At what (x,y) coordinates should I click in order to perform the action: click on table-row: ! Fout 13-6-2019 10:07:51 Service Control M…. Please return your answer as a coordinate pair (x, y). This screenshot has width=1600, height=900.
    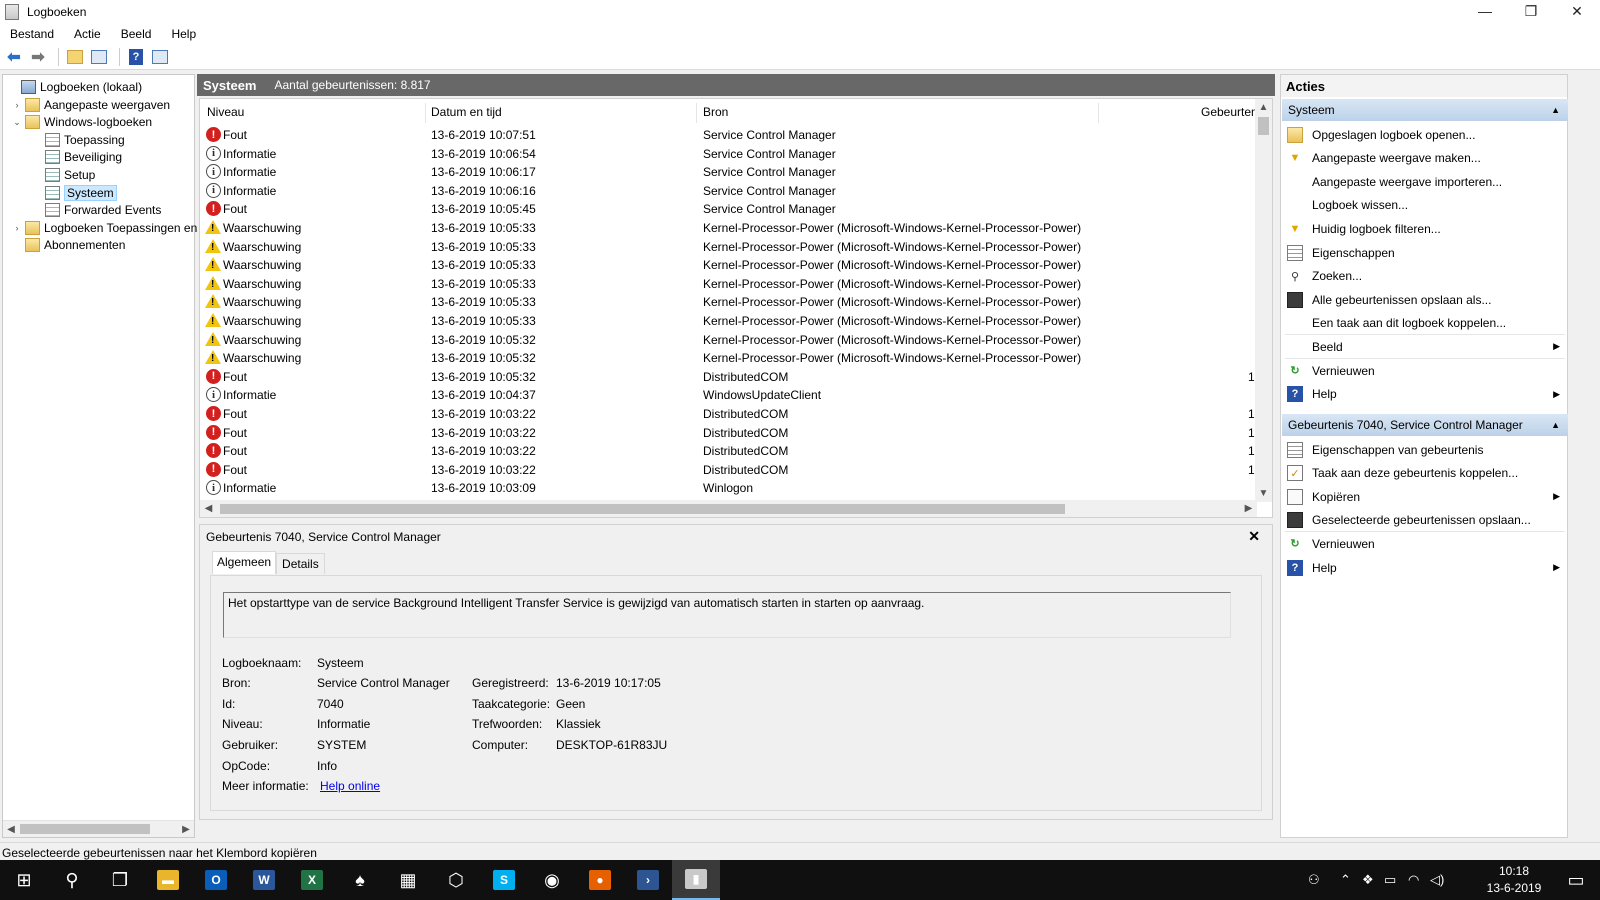
    Looking at the image, I should click on (728, 135).